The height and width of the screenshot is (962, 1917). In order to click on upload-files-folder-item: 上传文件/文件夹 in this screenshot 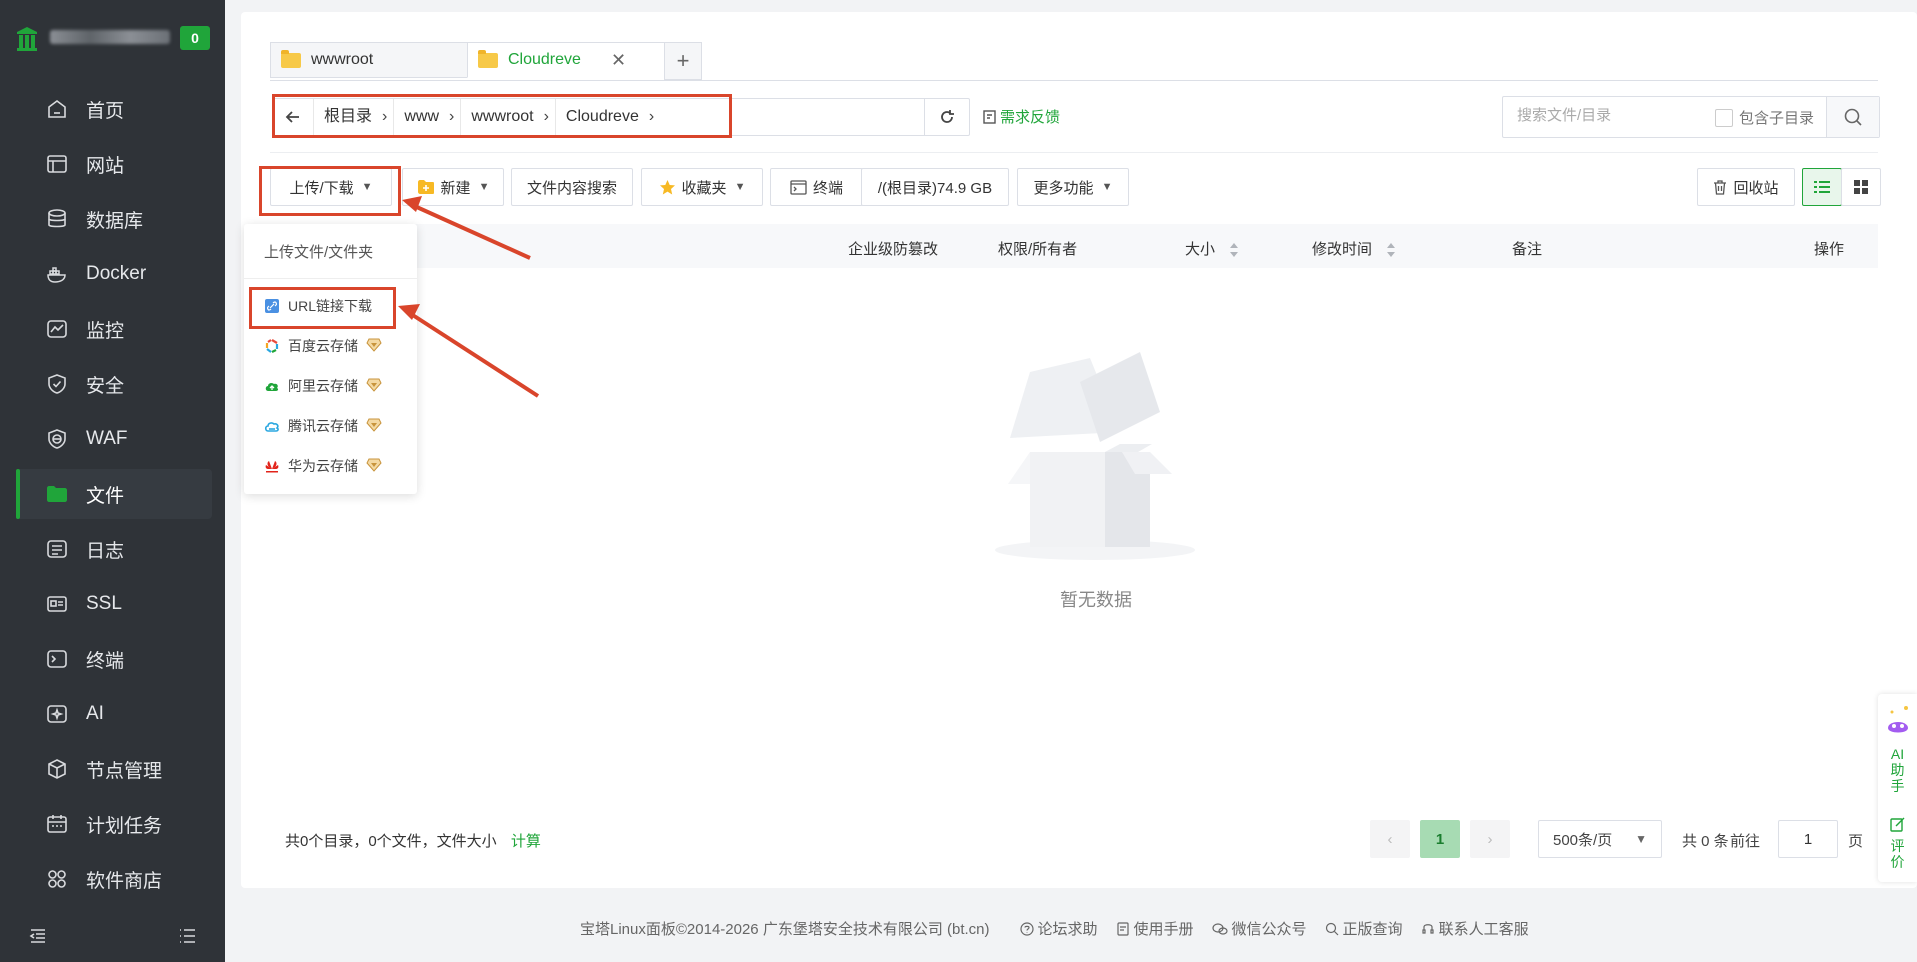, I will do `click(318, 251)`.